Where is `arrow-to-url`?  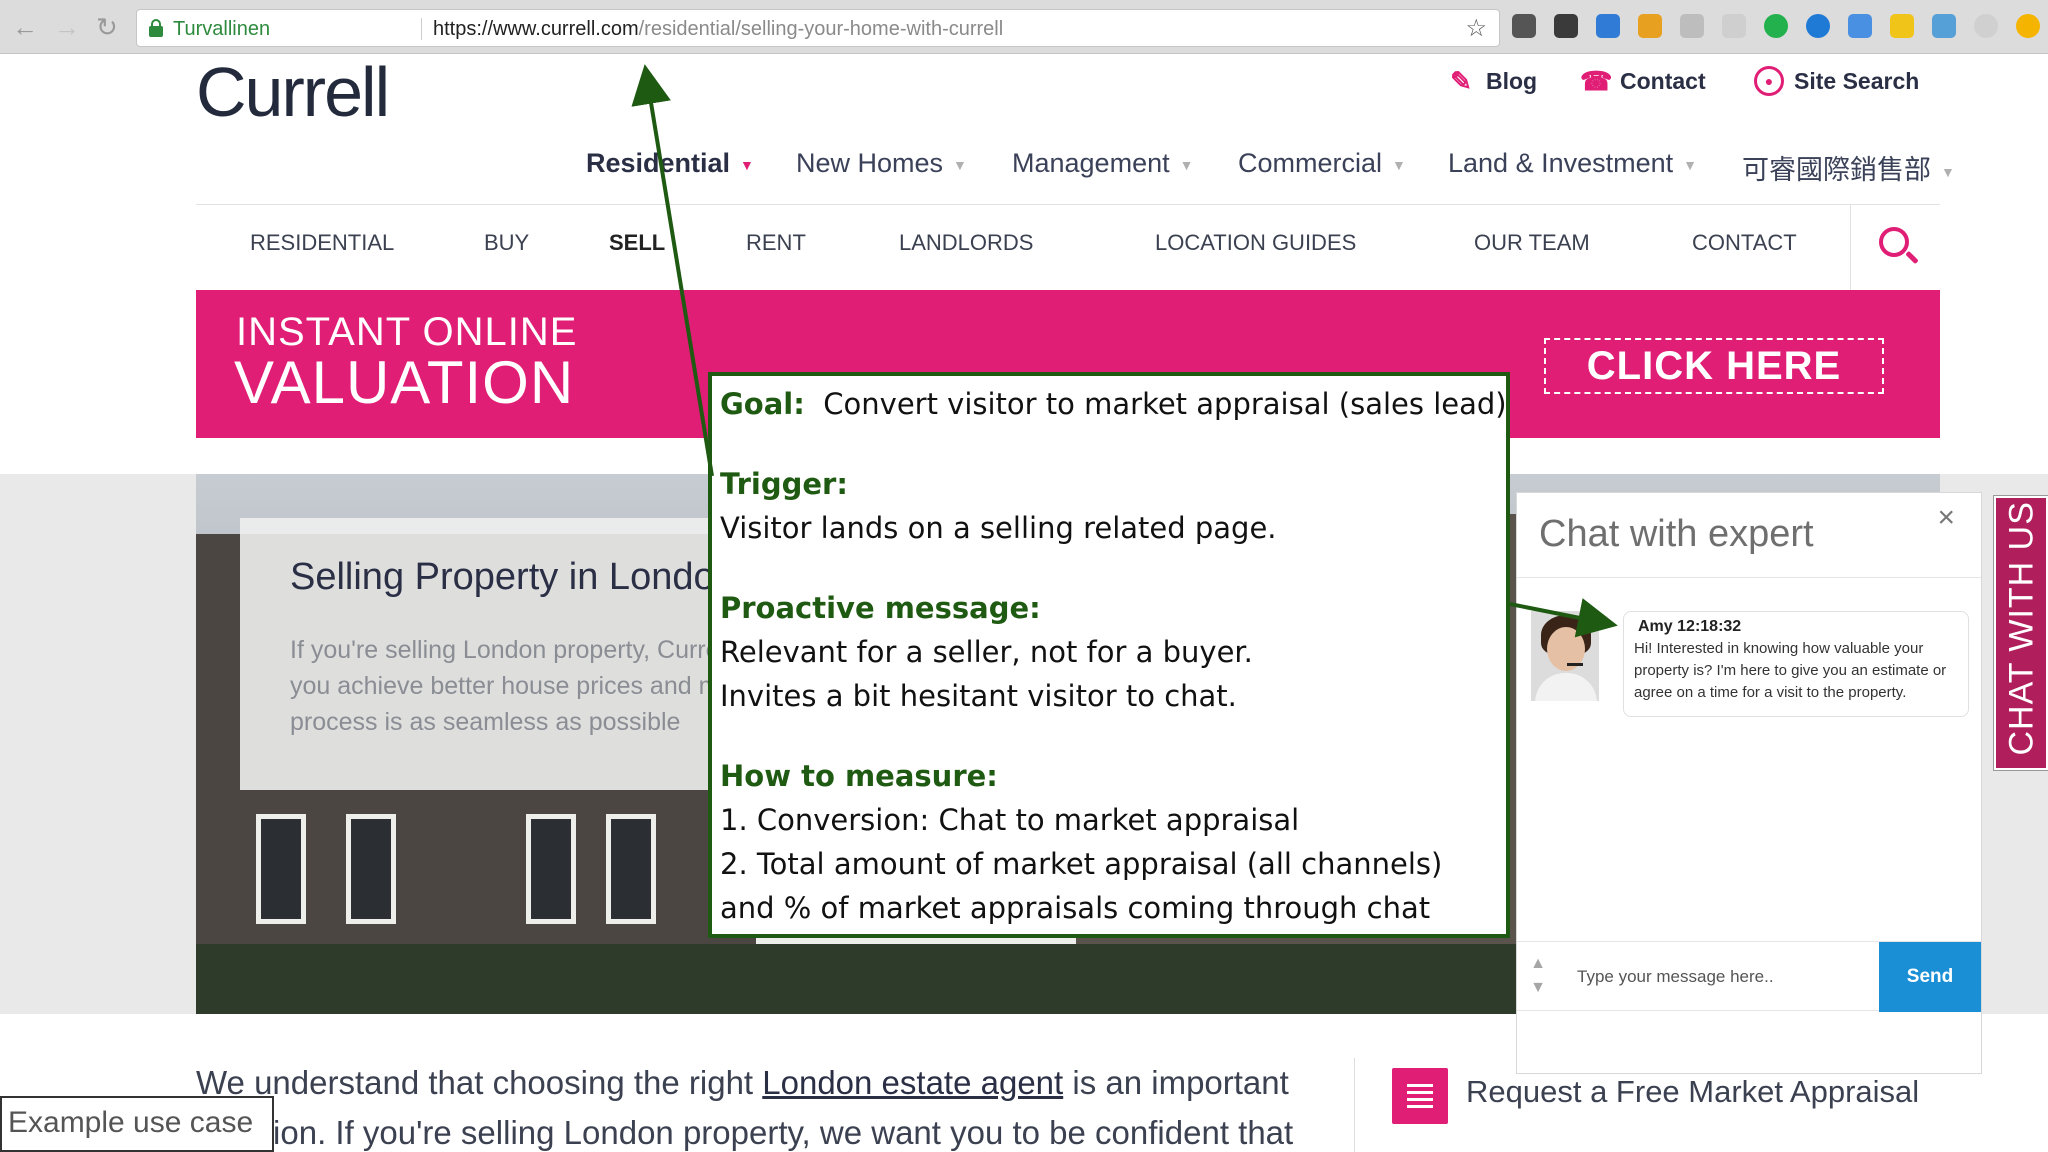
arrow-to-url is located at coordinates (672, 270).